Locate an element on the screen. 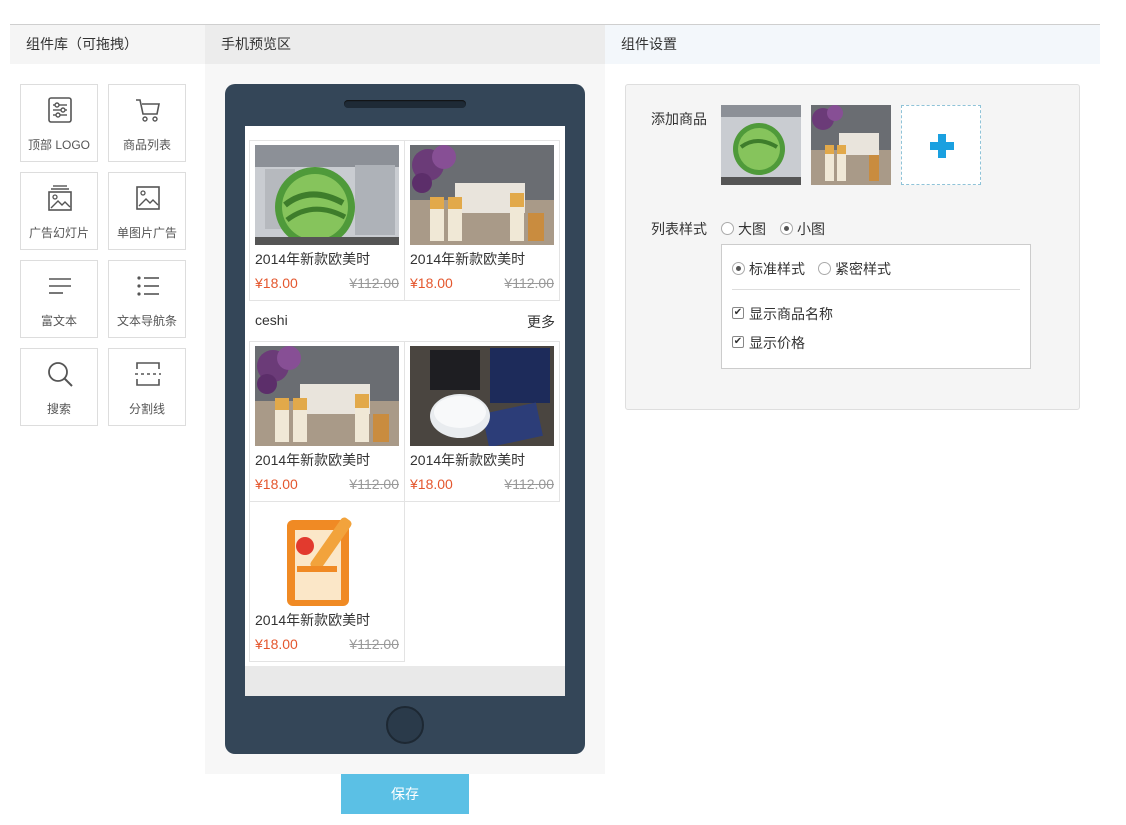 Image resolution: width=1126 pixels, height=825 pixels. product-image-cushion is located at coordinates (482, 396).